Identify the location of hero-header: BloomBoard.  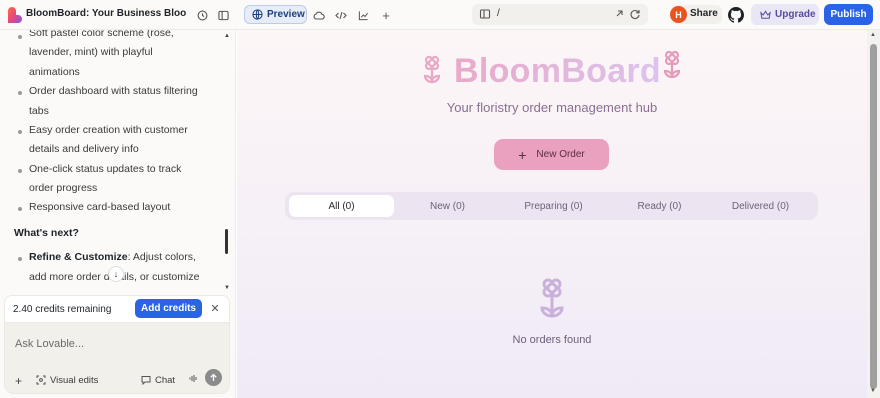
(552, 73).